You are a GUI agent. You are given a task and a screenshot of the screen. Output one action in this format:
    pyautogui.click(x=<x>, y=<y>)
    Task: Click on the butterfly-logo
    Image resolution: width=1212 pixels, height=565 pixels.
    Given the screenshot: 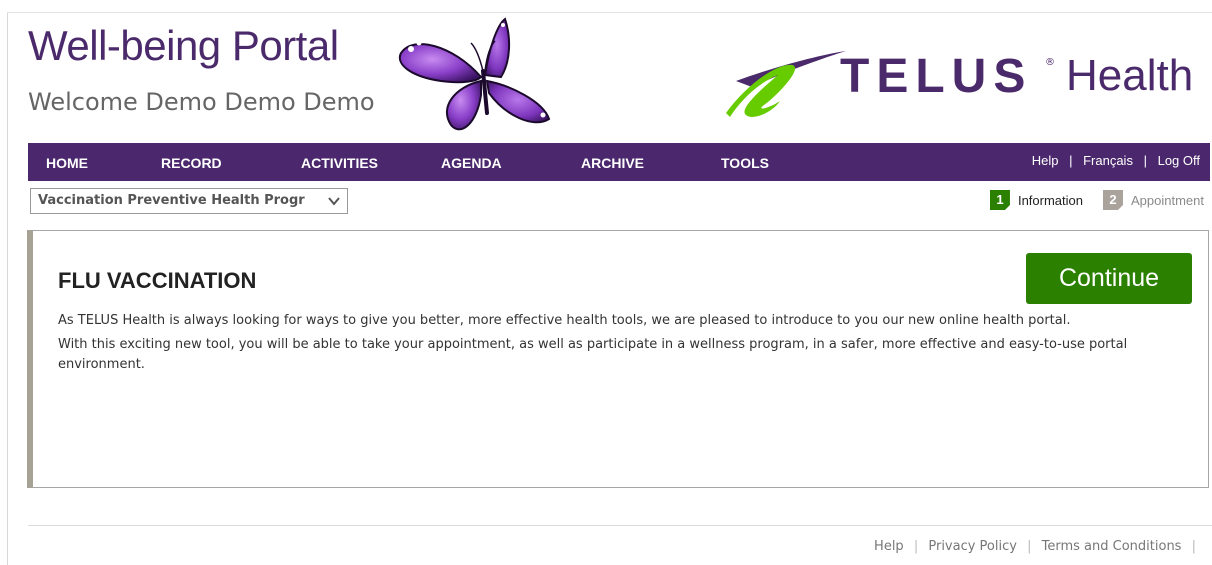 What is the action you would take?
    pyautogui.click(x=474, y=74)
    